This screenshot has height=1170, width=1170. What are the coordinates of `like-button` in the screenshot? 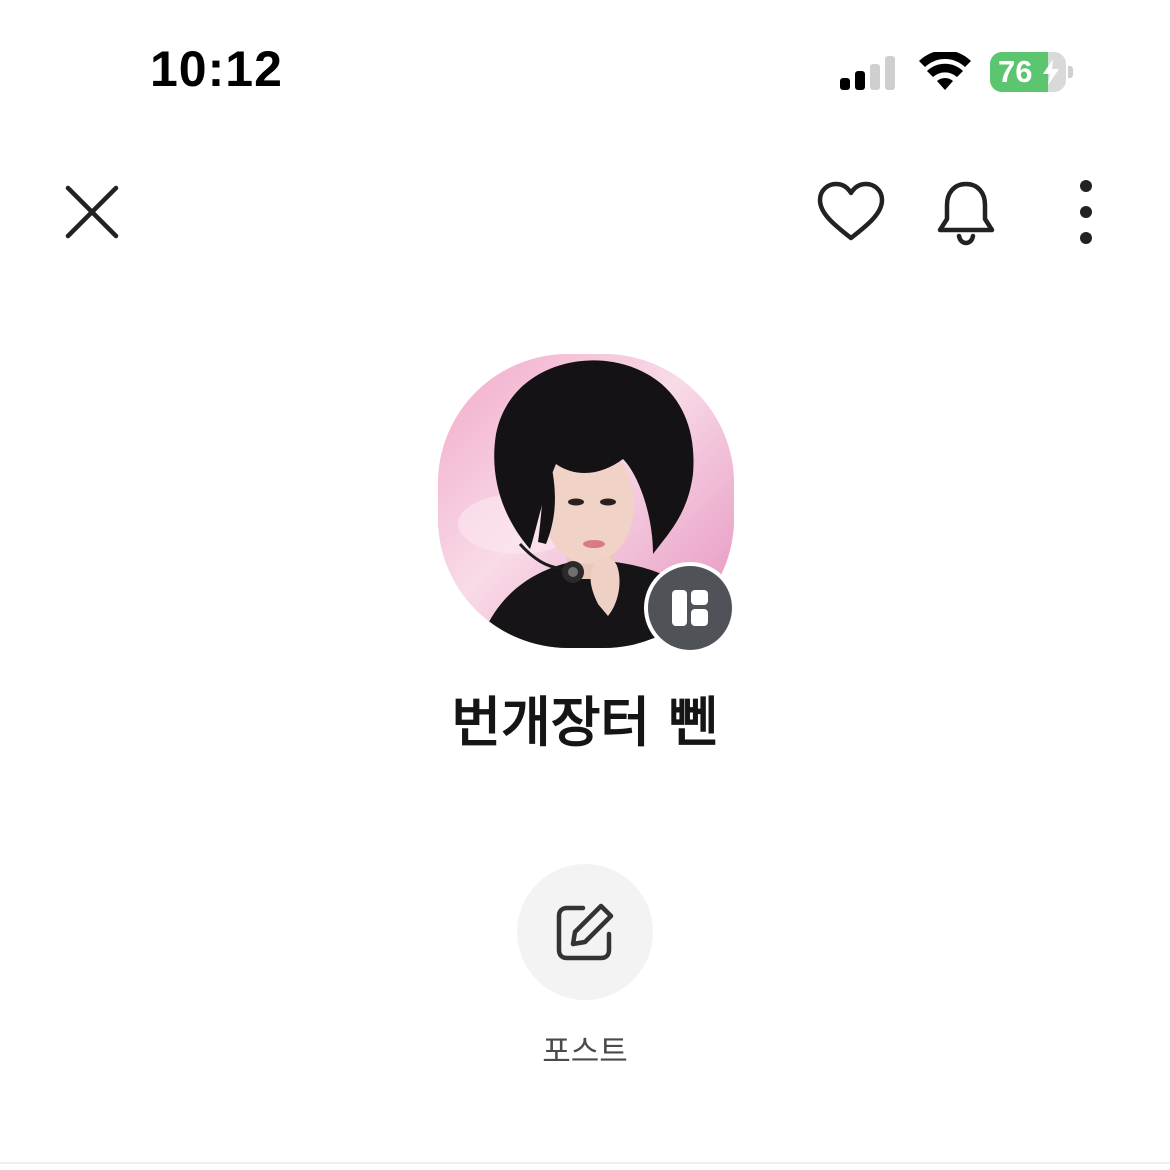 It's located at (851, 212).